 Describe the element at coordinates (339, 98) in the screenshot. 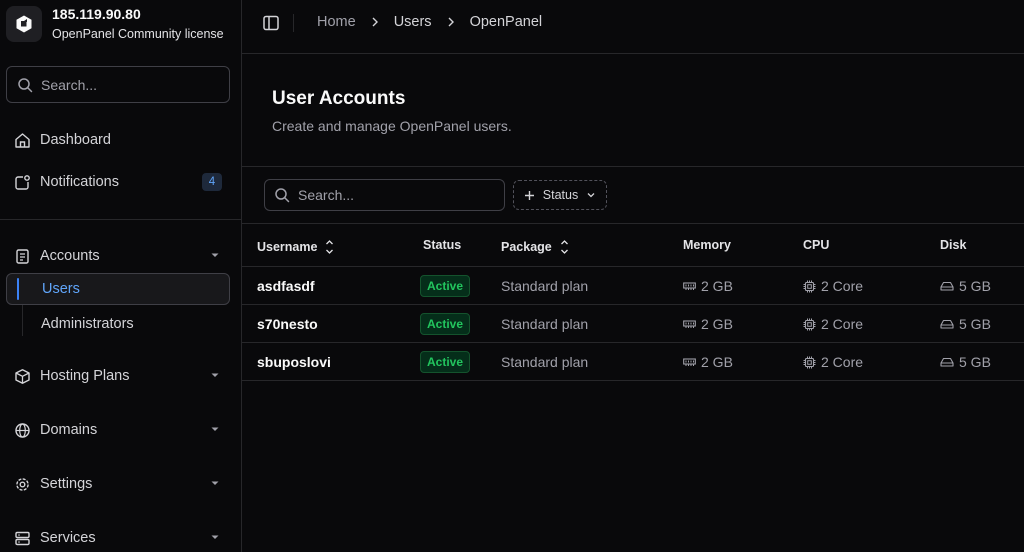

I see `page-title: User Accounts` at that location.